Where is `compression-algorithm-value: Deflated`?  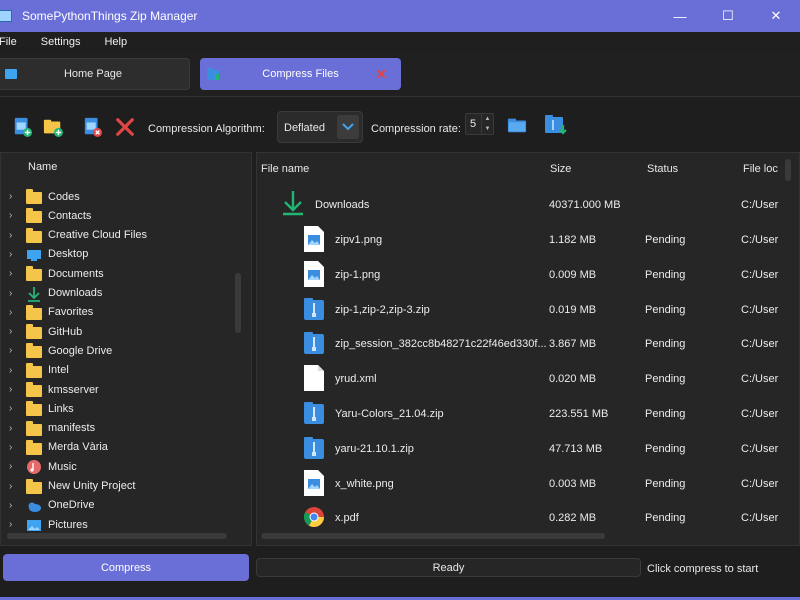
compression-algorithm-value: Deflated is located at coordinates (304, 128).